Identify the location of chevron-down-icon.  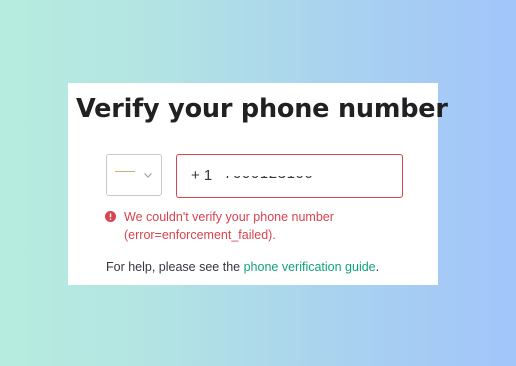
(148, 175).